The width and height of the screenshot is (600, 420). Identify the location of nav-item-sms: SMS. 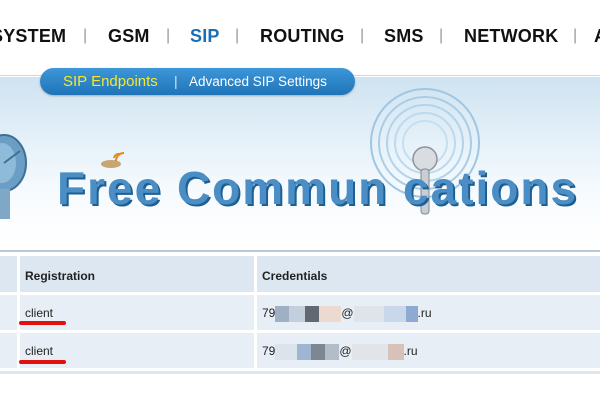
(404, 36).